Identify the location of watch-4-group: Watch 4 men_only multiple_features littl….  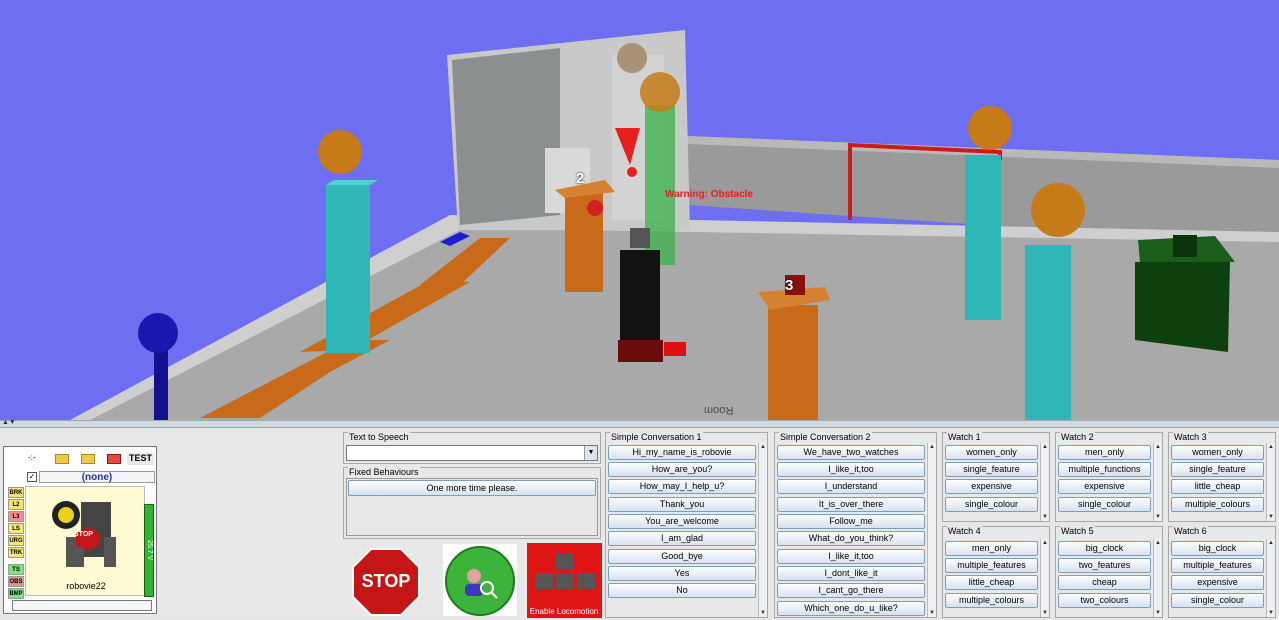
(996, 572).